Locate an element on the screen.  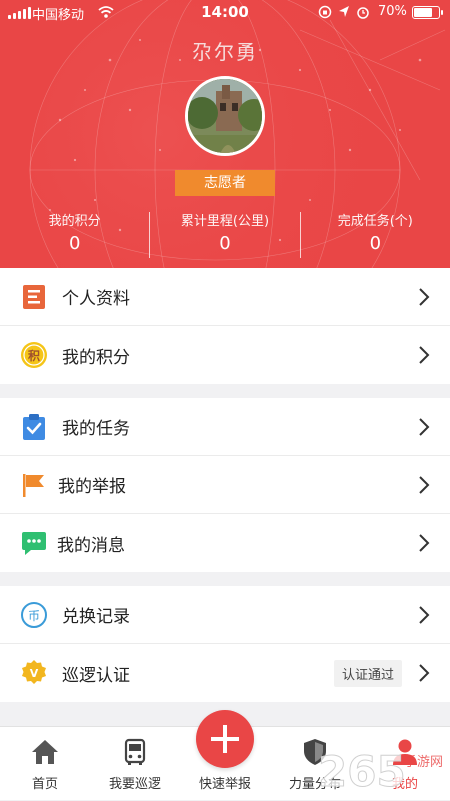
menu-item-label: 我的积分 is located at coordinates (96, 357).